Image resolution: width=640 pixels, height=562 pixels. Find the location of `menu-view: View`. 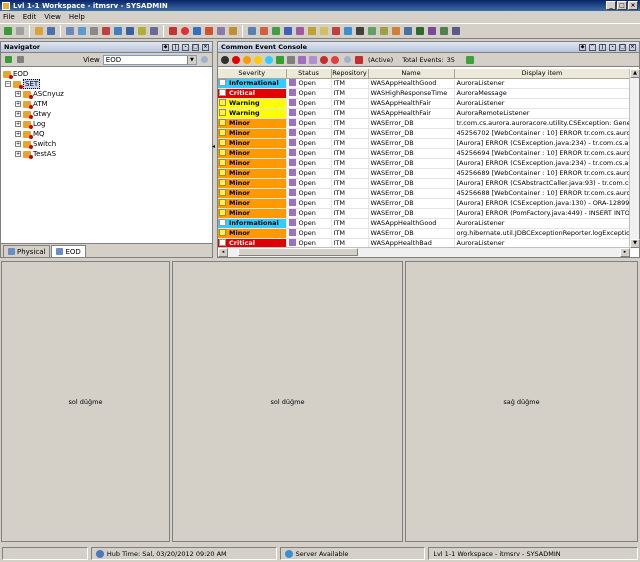

menu-view: View is located at coordinates (52, 17).